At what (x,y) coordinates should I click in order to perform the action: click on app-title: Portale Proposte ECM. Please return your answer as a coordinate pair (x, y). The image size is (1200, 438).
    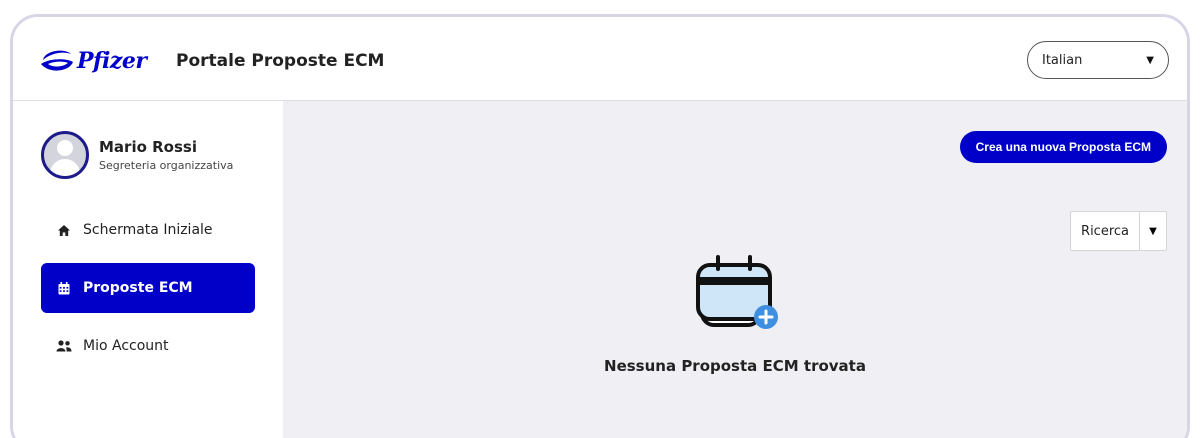
    Looking at the image, I should click on (280, 61).